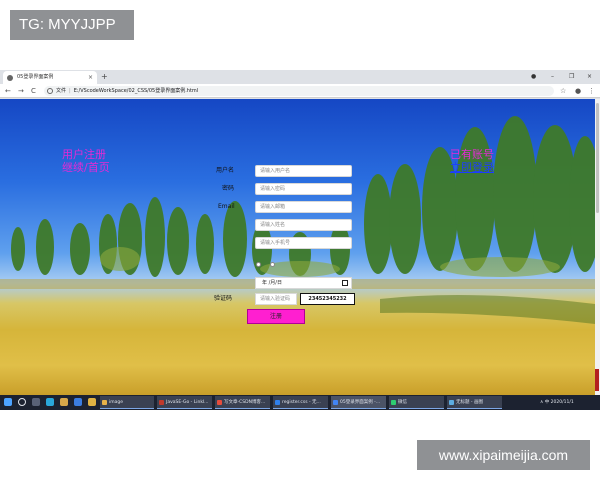  What do you see at coordinates (345, 283) in the screenshot?
I see `calendar-icon` at bounding box center [345, 283].